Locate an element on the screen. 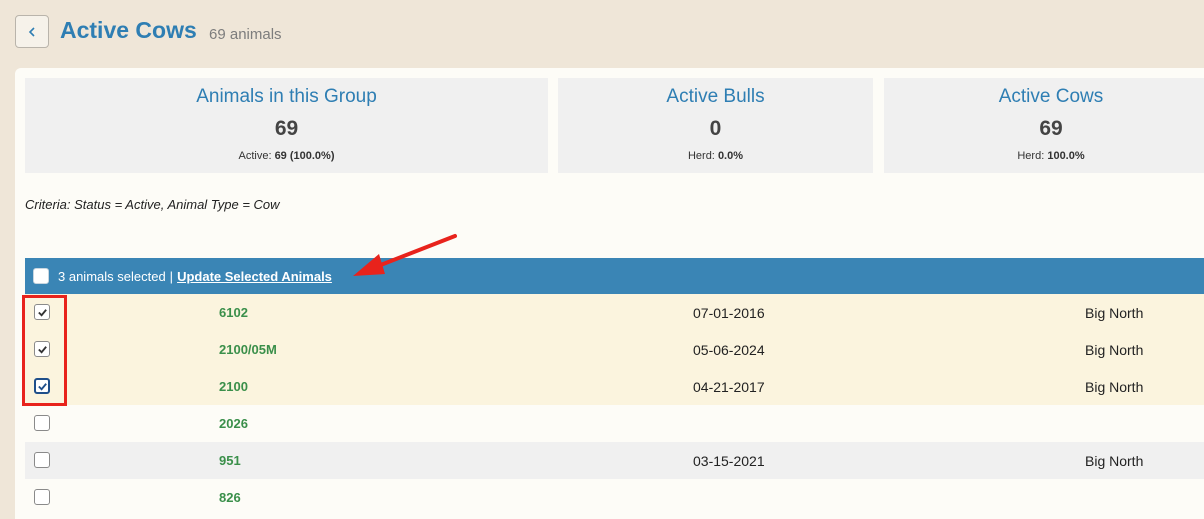  stat-title: Animals in this Group is located at coordinates (286, 96).